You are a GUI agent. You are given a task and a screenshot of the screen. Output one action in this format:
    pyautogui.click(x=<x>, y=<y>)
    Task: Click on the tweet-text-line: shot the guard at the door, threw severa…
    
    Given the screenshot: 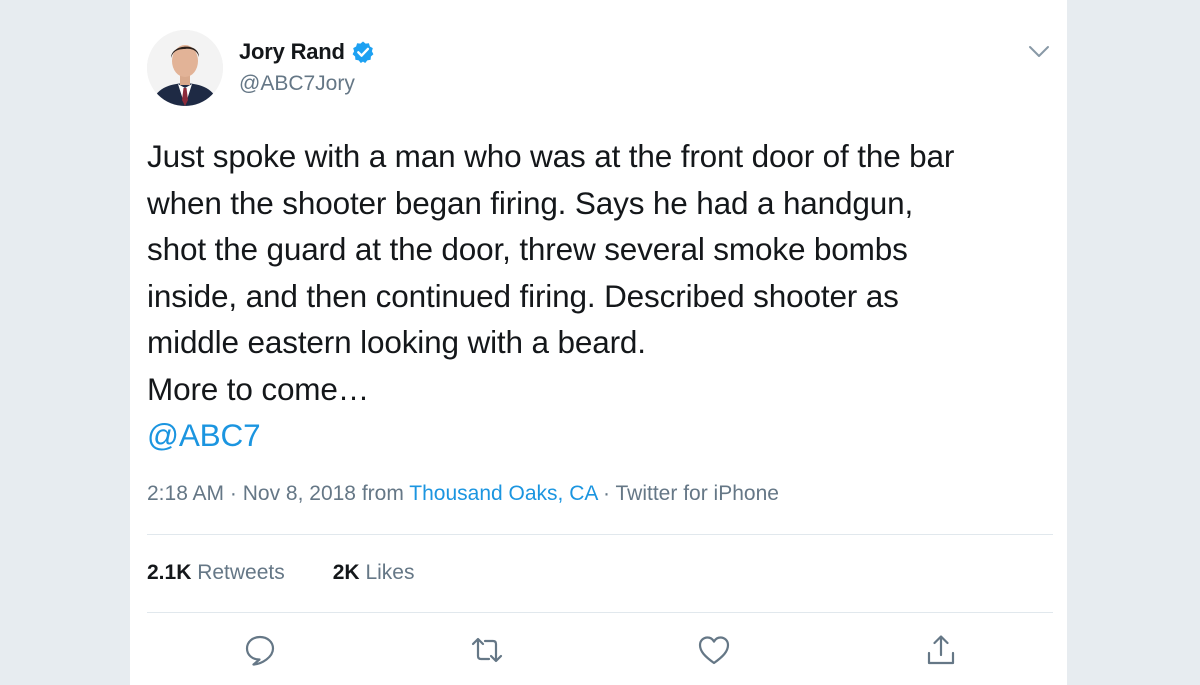 What is the action you would take?
    pyautogui.click(x=527, y=249)
    